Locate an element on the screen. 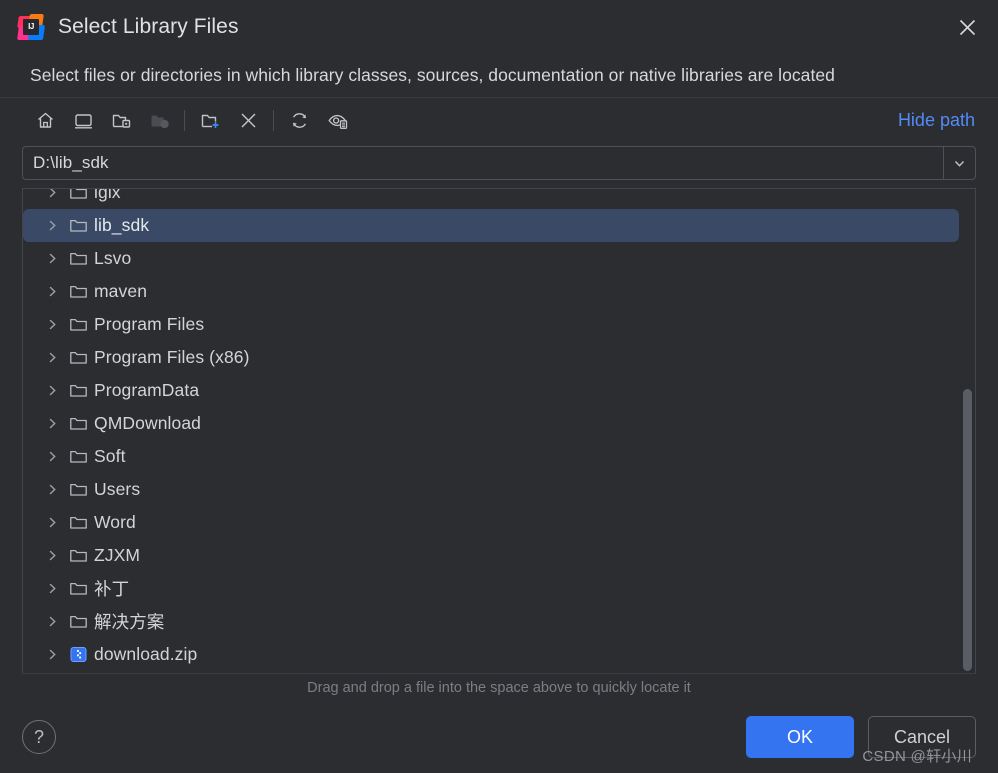  cancel-button: Cancel is located at coordinates (922, 737).